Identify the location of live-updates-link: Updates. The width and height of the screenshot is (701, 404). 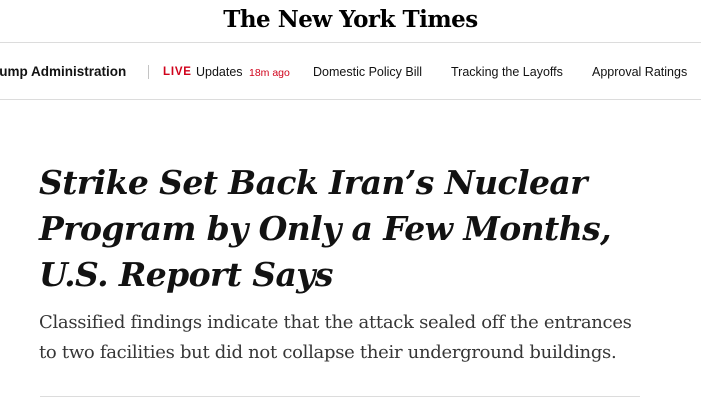
(219, 72).